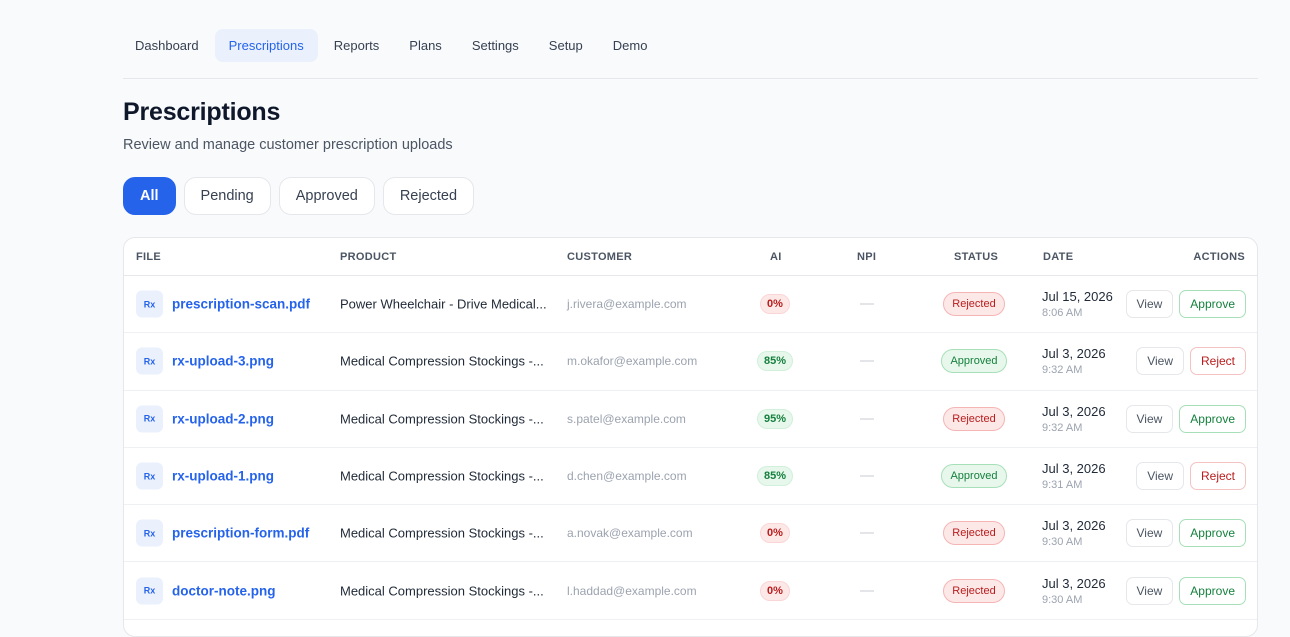  Describe the element at coordinates (428, 196) in the screenshot. I see `filter-rejected-button: Rejected` at that location.